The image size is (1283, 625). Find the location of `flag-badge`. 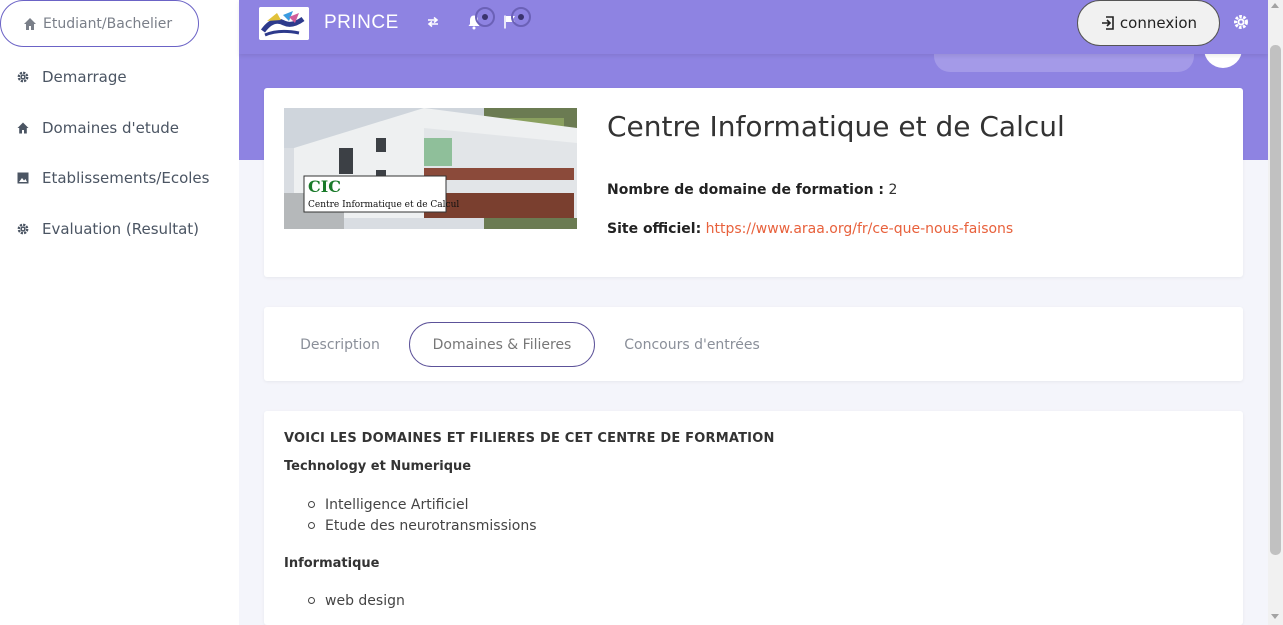

flag-badge is located at coordinates (521, 17).